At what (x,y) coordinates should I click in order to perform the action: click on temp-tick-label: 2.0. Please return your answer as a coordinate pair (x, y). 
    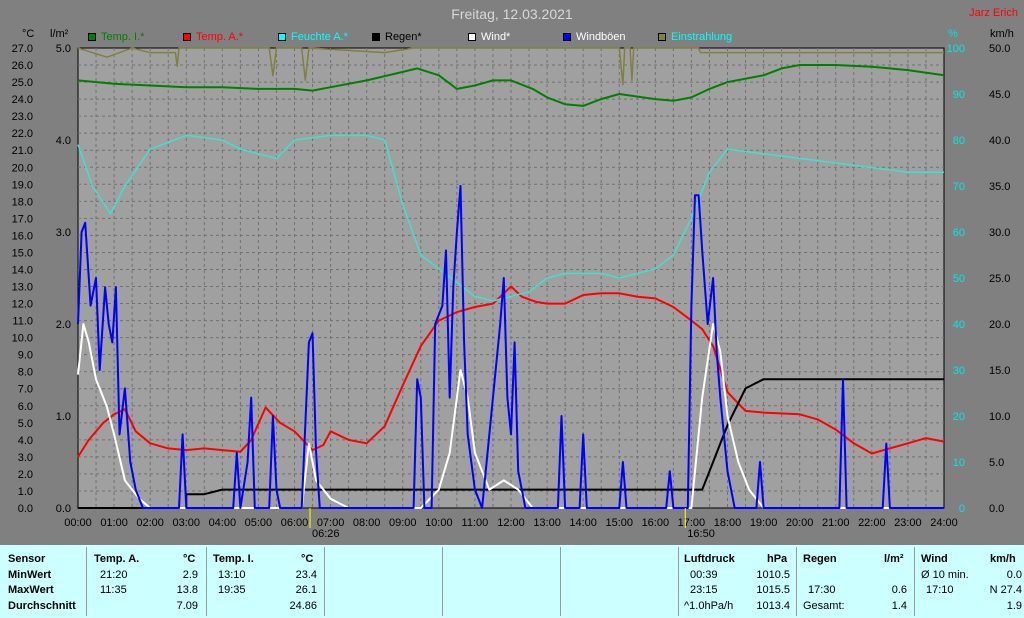
    Looking at the image, I should click on (25, 475).